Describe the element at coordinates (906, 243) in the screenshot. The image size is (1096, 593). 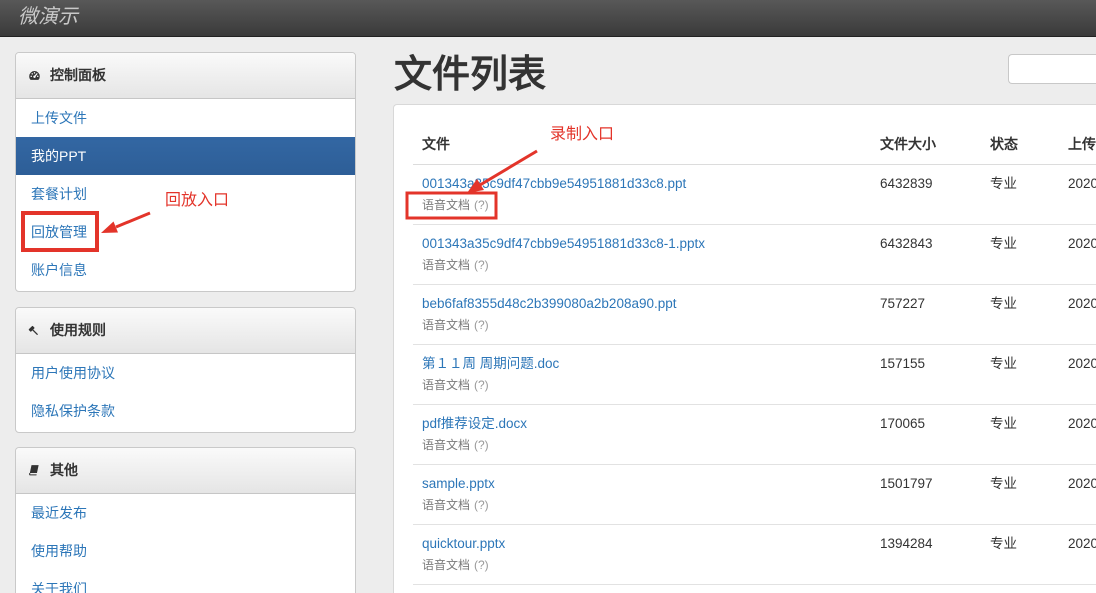
I see `file-size: 6432843` at that location.